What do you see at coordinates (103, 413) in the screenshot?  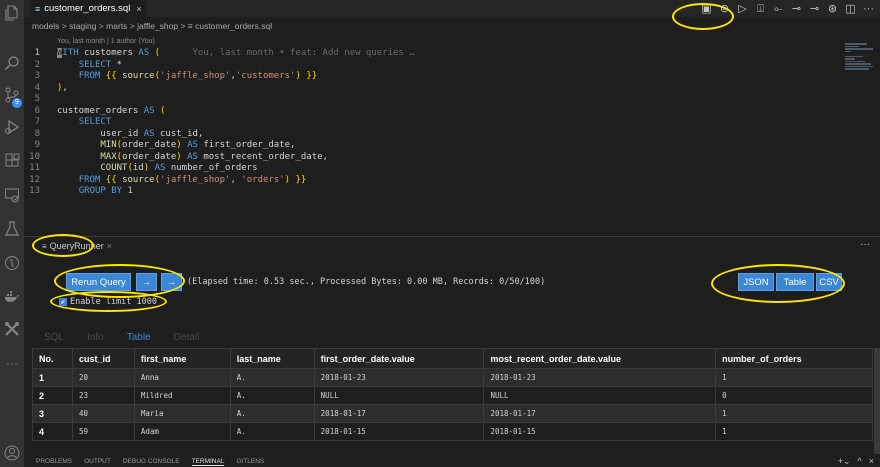 I see `table-cell: 40` at bounding box center [103, 413].